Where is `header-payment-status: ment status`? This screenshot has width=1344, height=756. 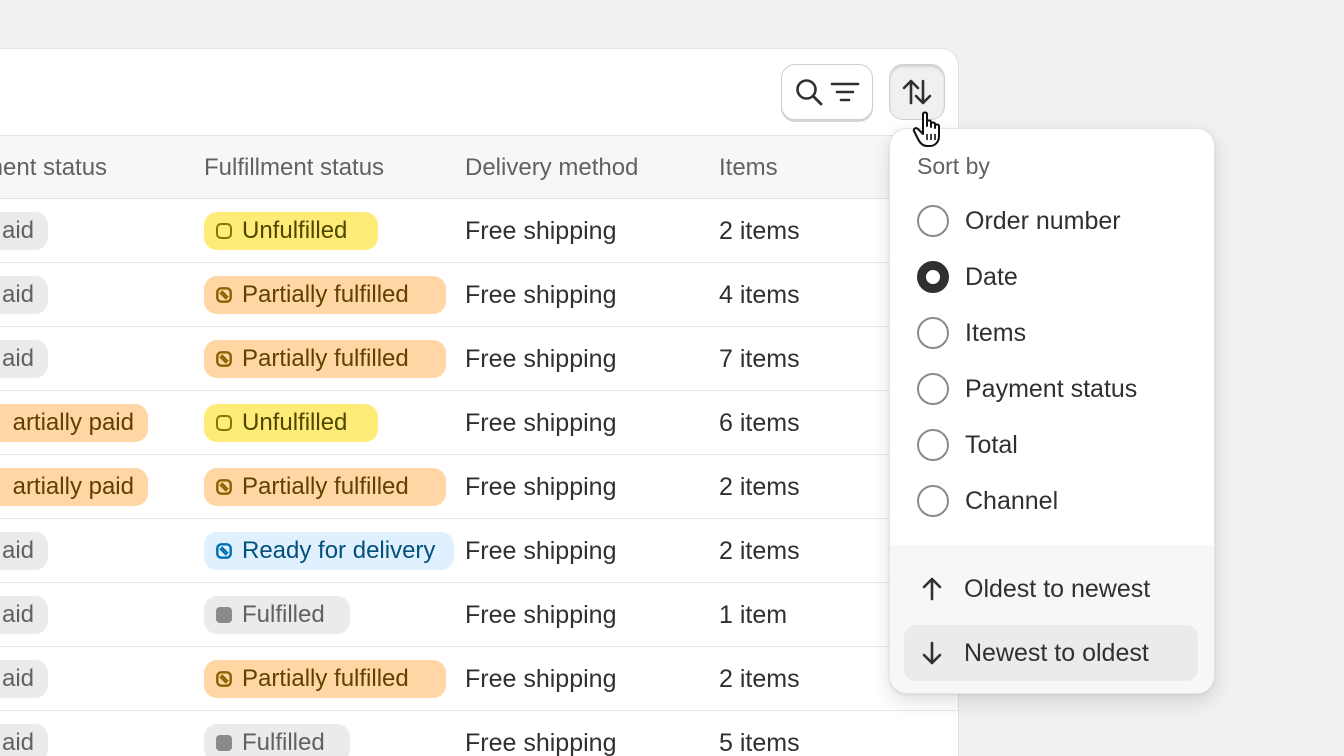 header-payment-status: ment status is located at coordinates (53, 168).